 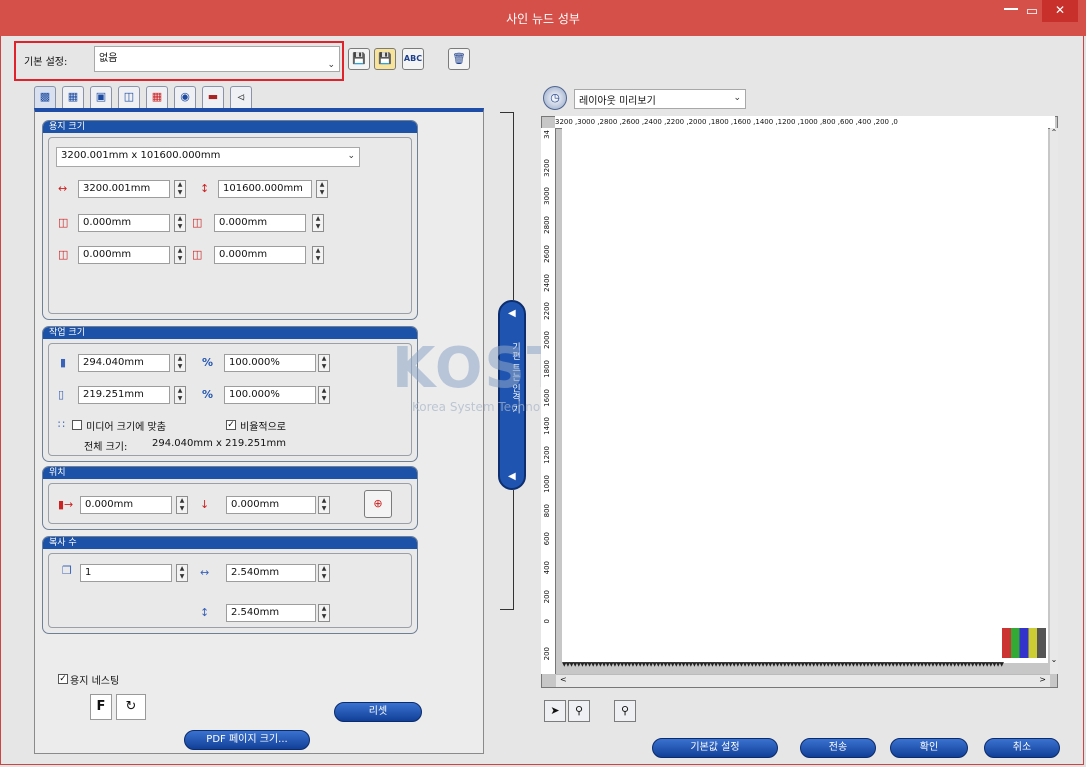 What do you see at coordinates (63, 222) in the screenshot?
I see `margin-left-icon: ◫` at bounding box center [63, 222].